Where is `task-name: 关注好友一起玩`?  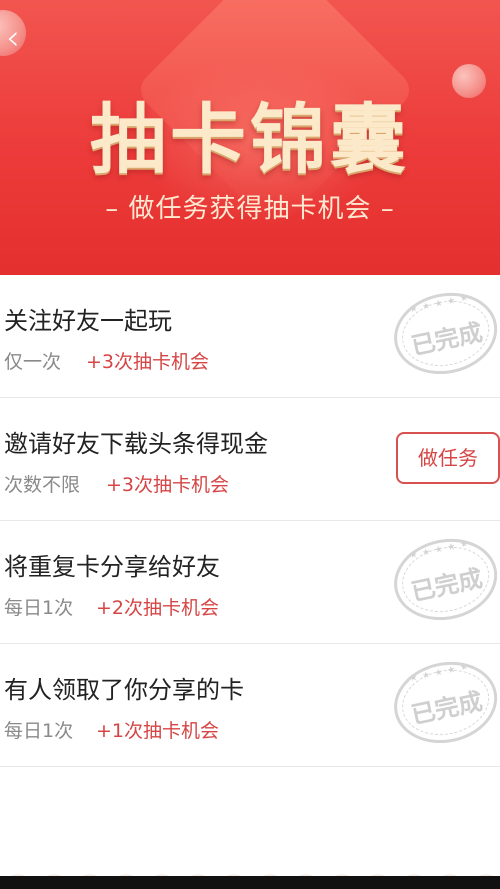
task-name: 关注好友一起玩 is located at coordinates (88, 321).